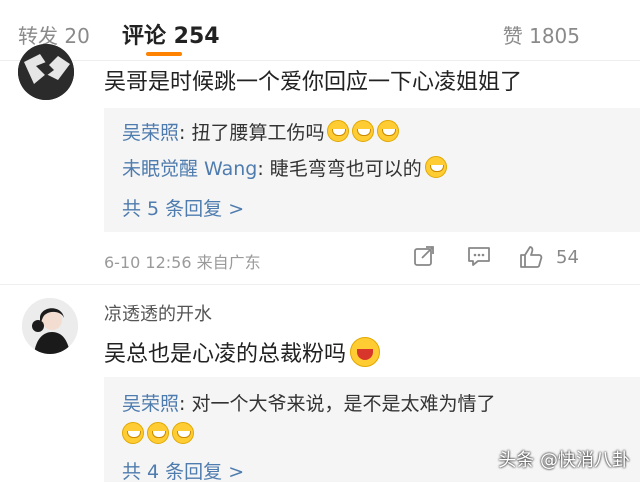  Describe the element at coordinates (182, 262) in the screenshot. I see `comment-meta: 6-10 12:56 来自广东` at that location.